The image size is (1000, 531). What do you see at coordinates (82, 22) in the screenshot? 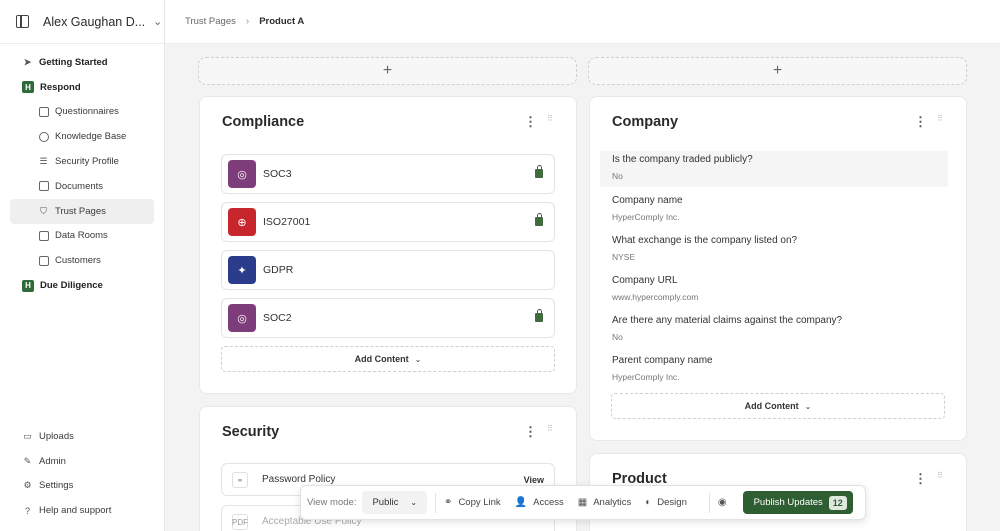
I see `workspace-switcher: Alex Gaughan D... ⌄` at bounding box center [82, 22].